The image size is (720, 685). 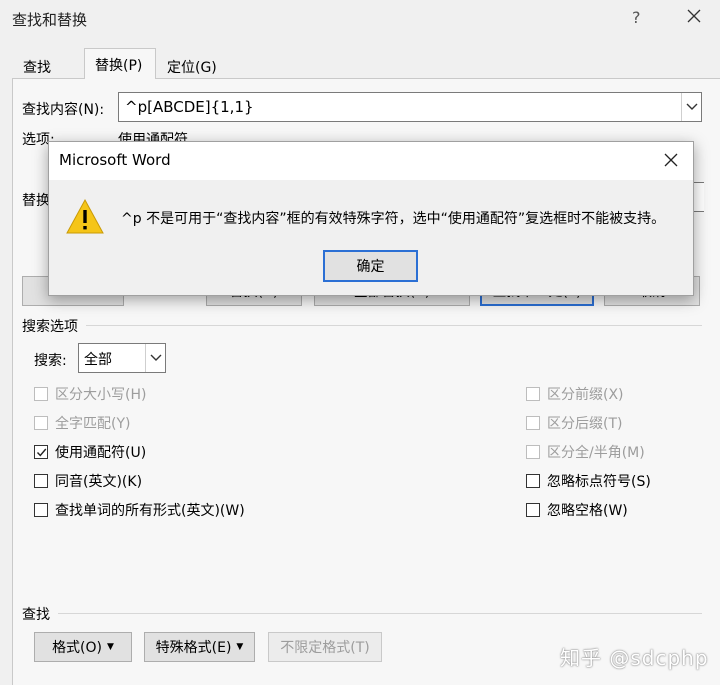 I want to click on dialog-title: Microsoft Word, so click(x=115, y=160).